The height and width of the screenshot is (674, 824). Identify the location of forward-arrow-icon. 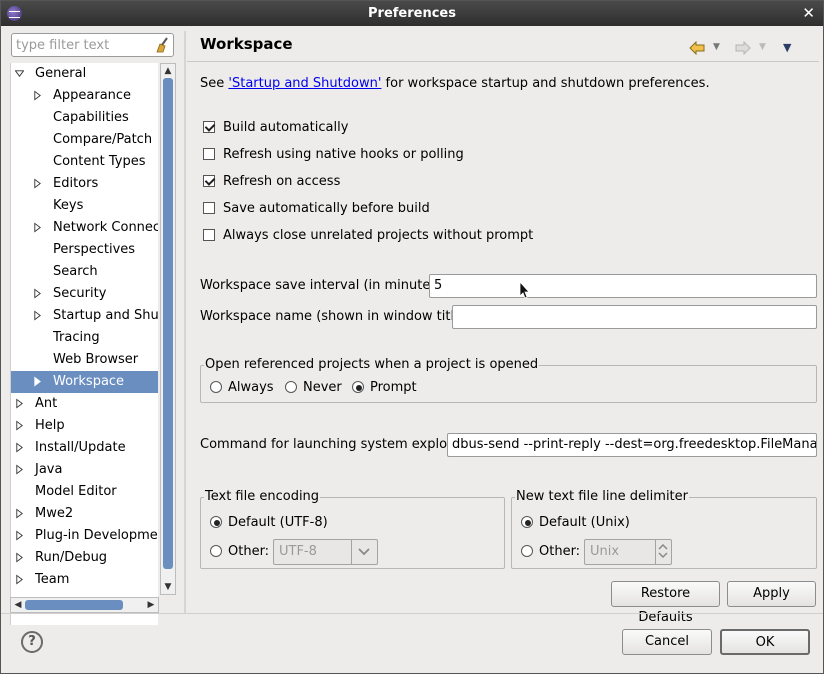
(743, 48).